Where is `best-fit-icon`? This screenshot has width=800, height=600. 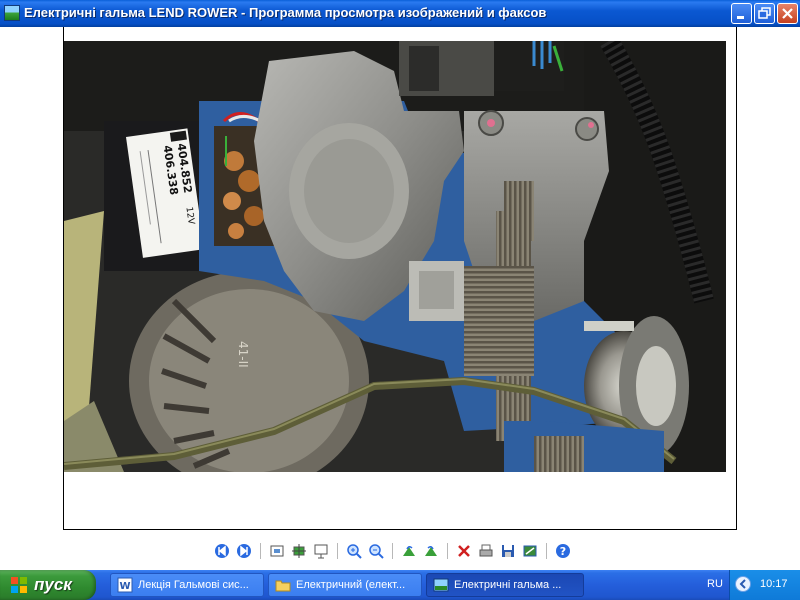
best-fit-icon is located at coordinates (277, 551).